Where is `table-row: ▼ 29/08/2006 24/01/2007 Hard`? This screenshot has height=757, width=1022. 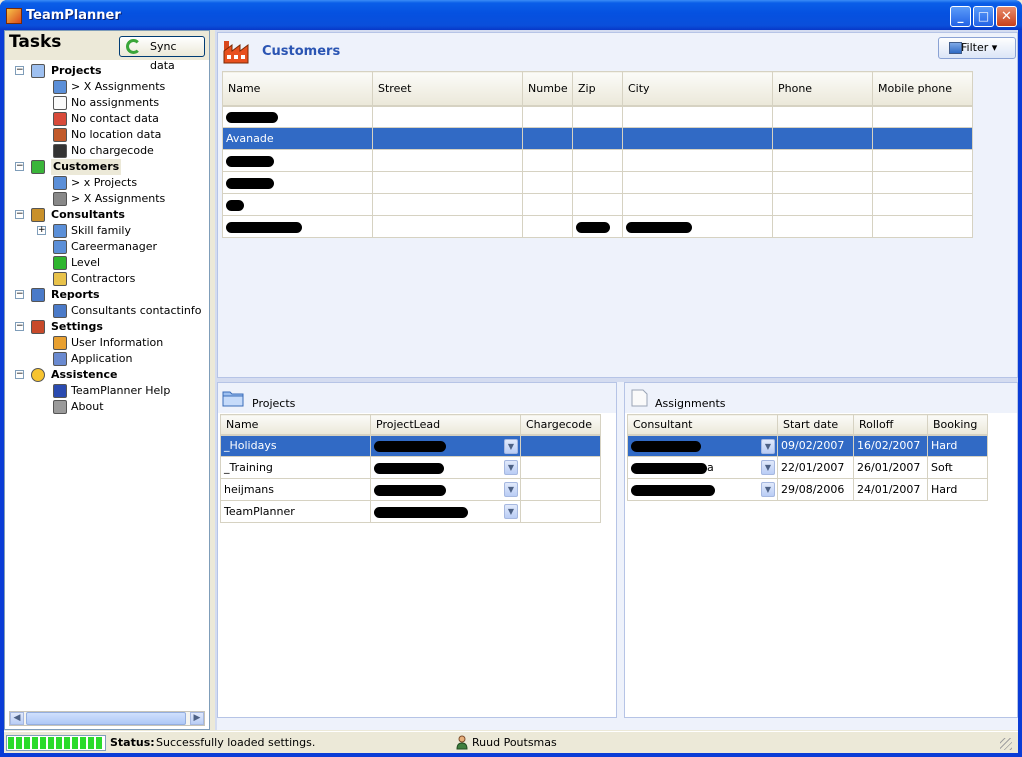 table-row: ▼ 29/08/2006 24/01/2007 Hard is located at coordinates (807, 489).